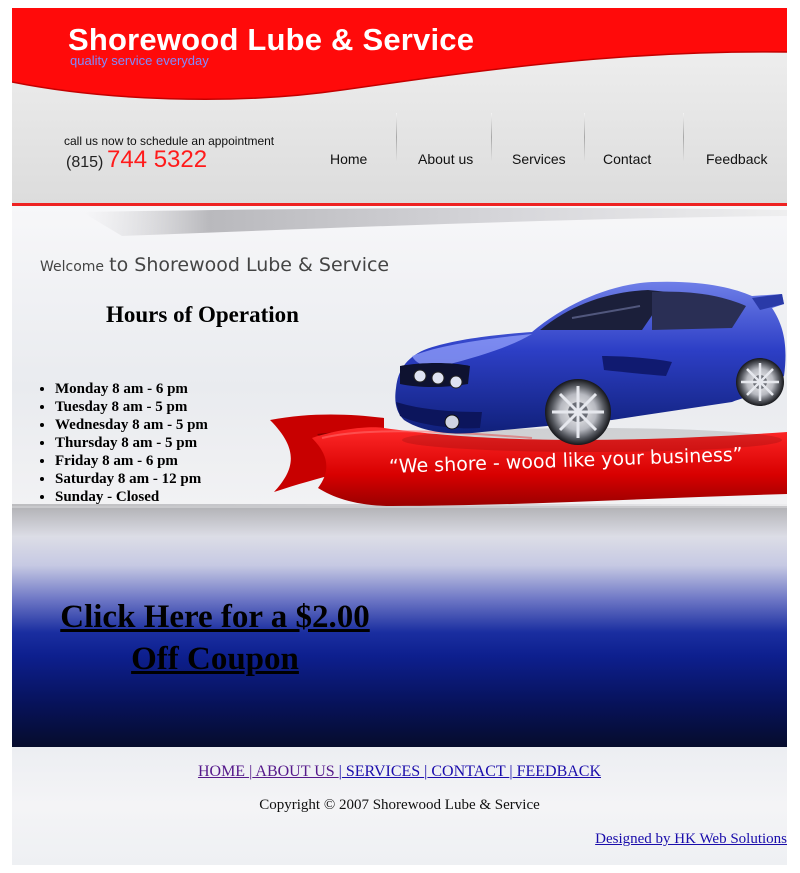 This screenshot has height=873, width=800. I want to click on hours-item: Friday 8 am - 6 pm, so click(131, 461).